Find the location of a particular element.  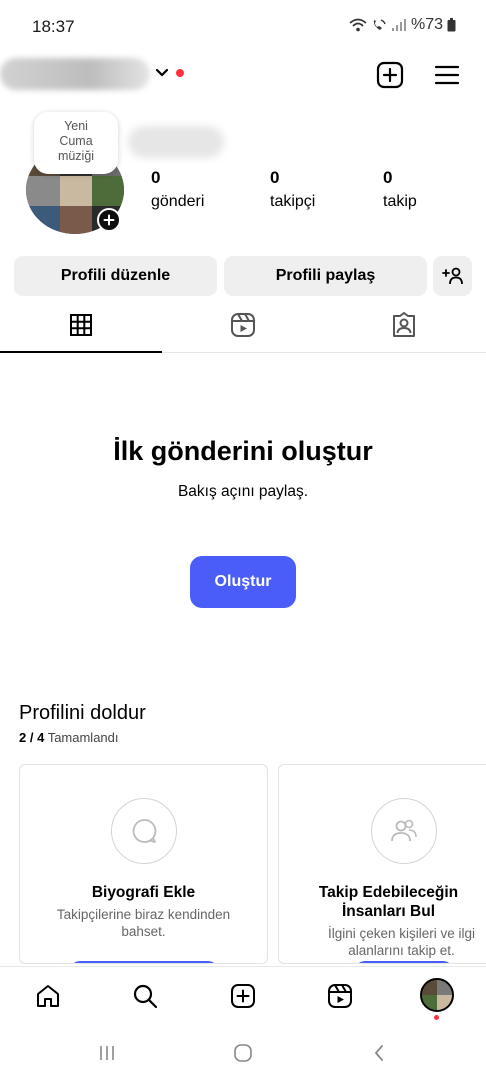

add-person-icon is located at coordinates (452, 276).